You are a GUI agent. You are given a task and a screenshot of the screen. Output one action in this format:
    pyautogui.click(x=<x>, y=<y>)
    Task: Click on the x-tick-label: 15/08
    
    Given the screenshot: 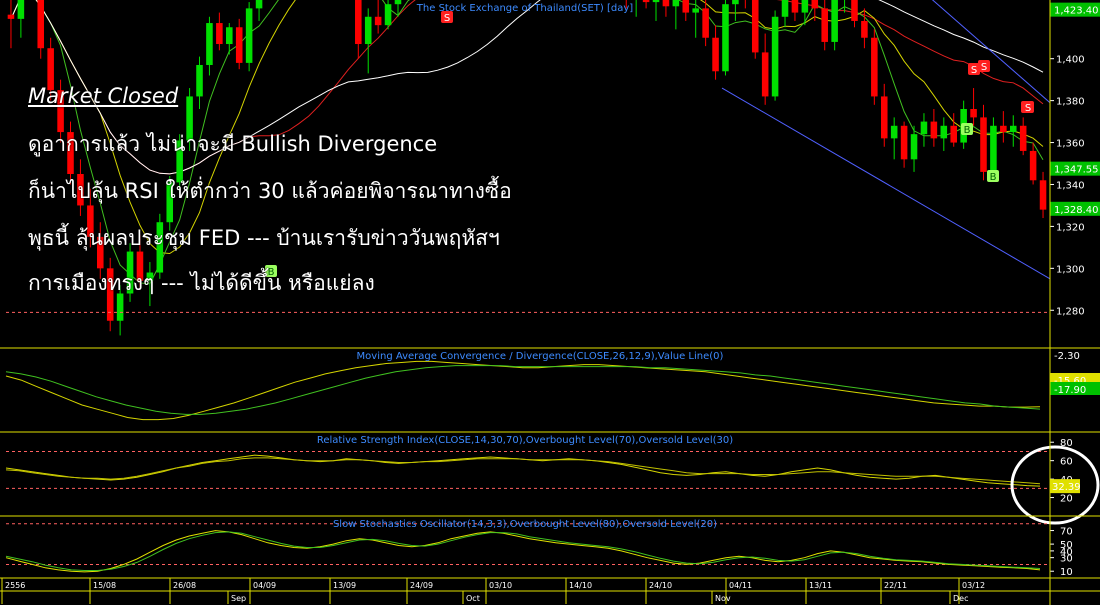 What is the action you would take?
    pyautogui.click(x=104, y=585)
    